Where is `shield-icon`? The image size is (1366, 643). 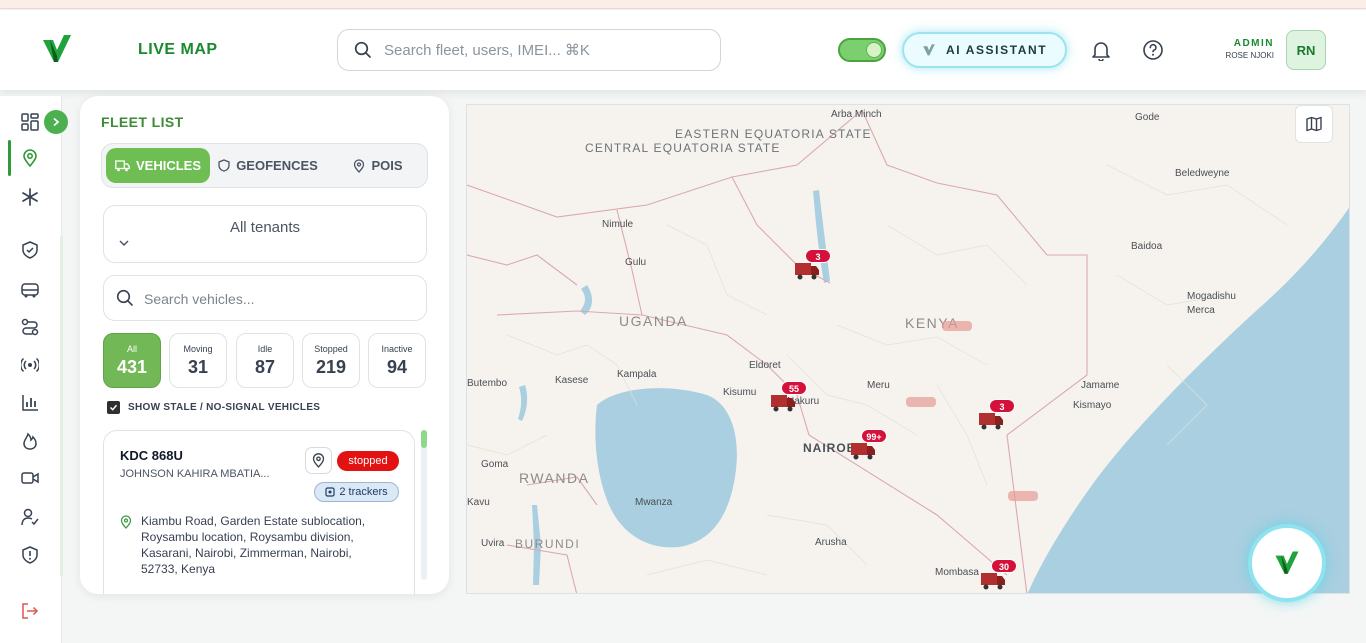 shield-icon is located at coordinates (30, 250).